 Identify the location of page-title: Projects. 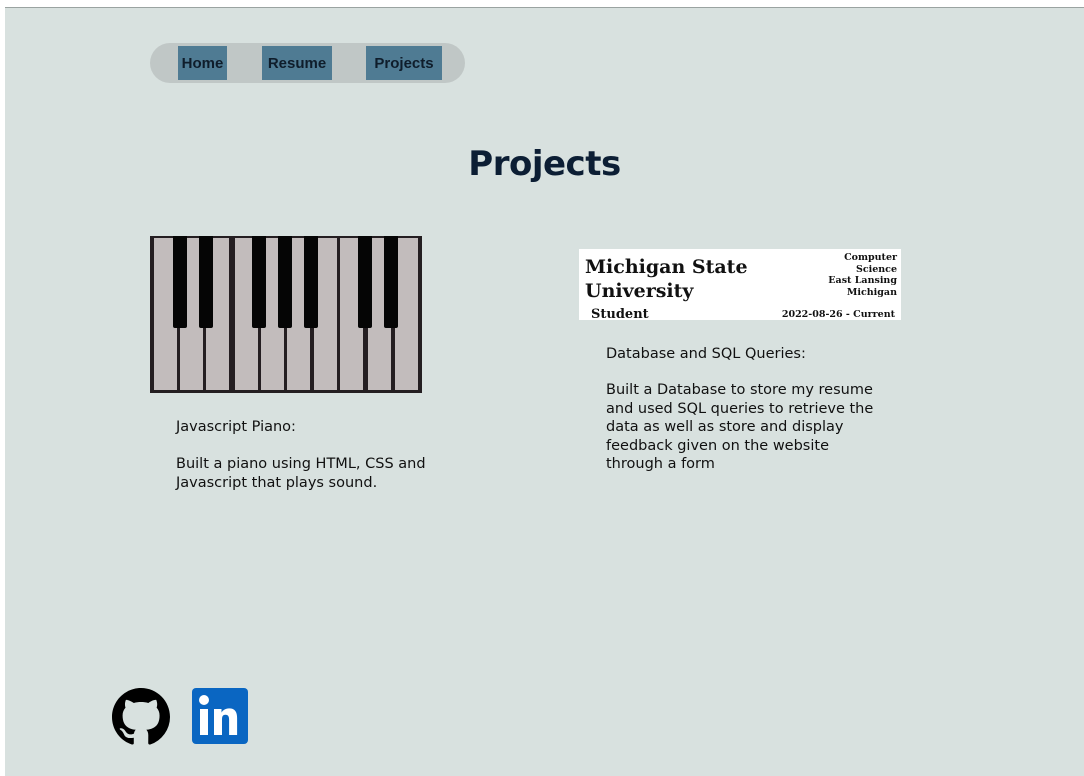
(544, 164).